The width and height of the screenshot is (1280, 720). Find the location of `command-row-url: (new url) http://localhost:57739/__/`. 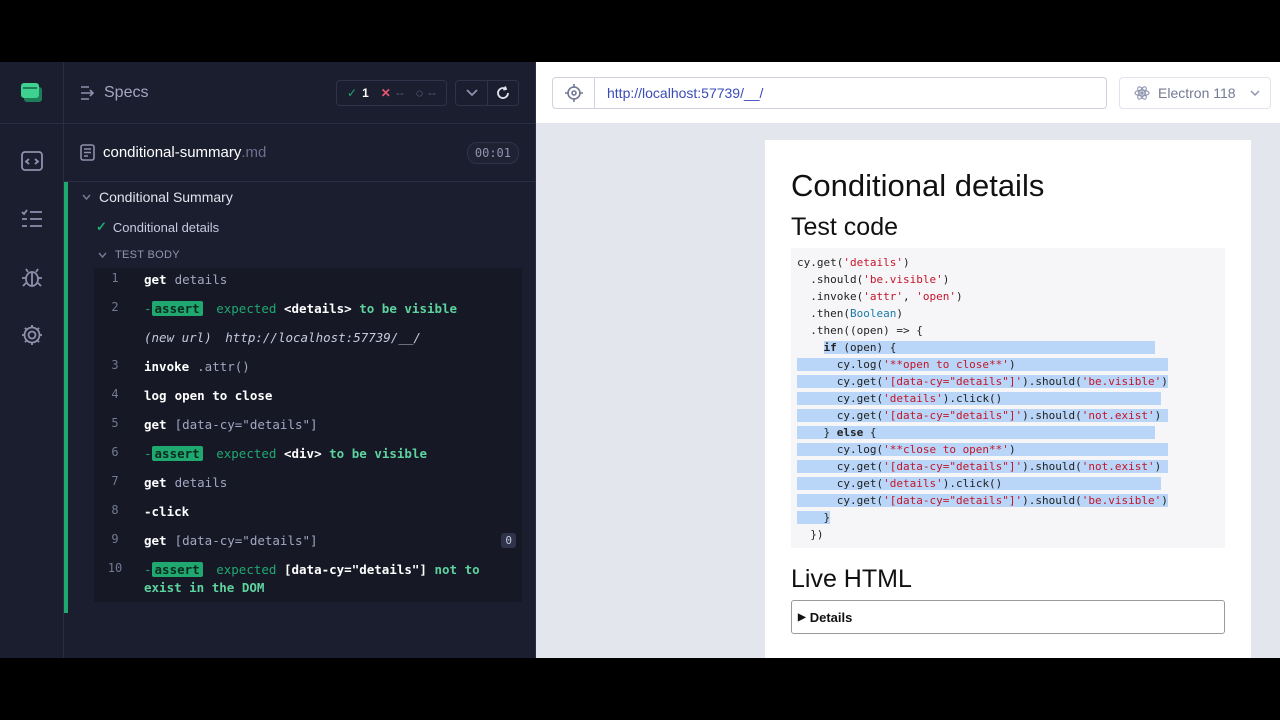

command-row-url: (new url) http://localhost:57739/__/ is located at coordinates (308, 338).